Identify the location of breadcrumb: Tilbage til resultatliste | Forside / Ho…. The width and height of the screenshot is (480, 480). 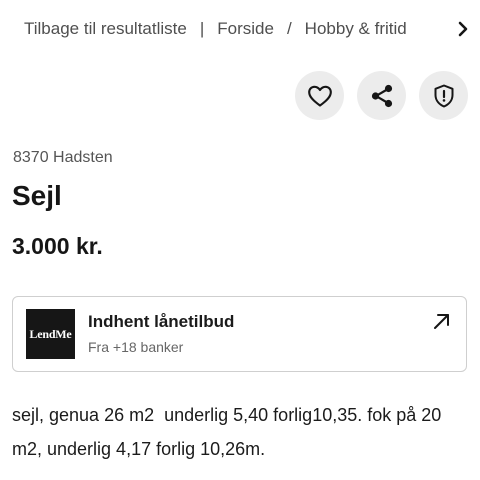
(252, 29).